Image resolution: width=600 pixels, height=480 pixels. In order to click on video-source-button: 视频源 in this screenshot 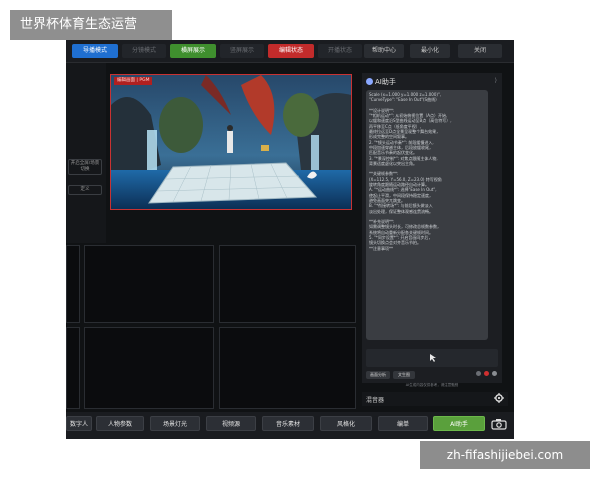, I will do `click(231, 423)`.